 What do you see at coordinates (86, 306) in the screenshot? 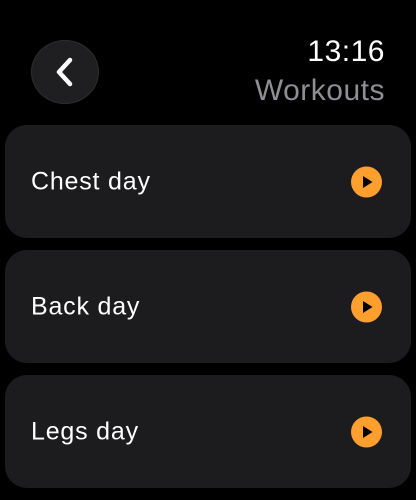
I see `workout-label: Back day` at bounding box center [86, 306].